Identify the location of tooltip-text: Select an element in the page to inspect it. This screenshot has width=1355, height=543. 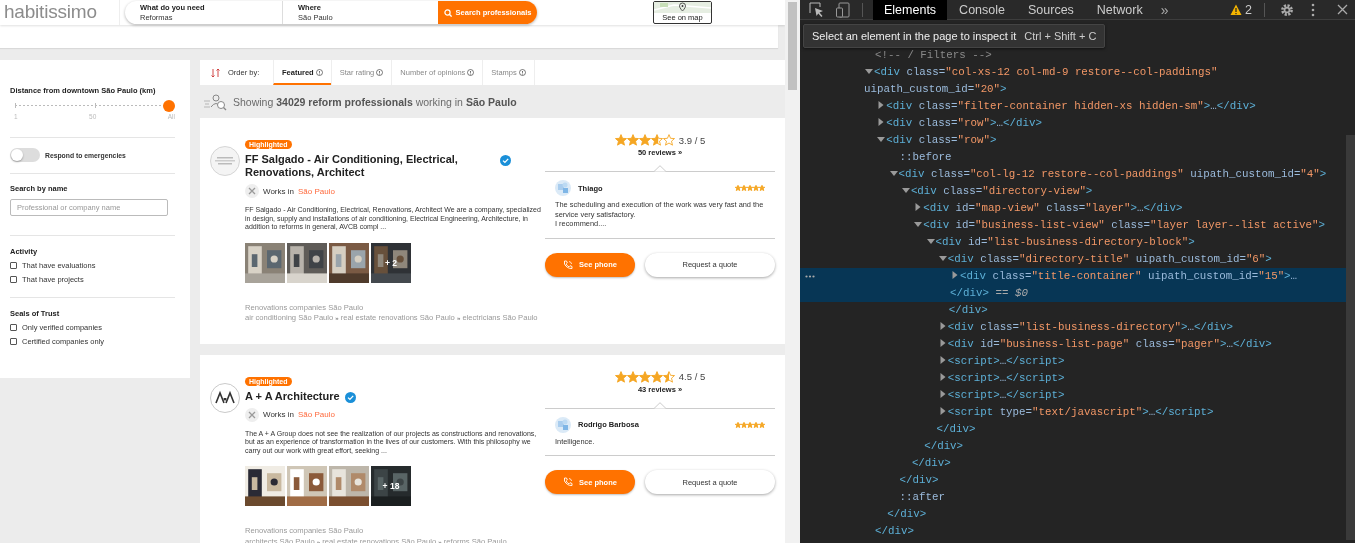
(914, 36).